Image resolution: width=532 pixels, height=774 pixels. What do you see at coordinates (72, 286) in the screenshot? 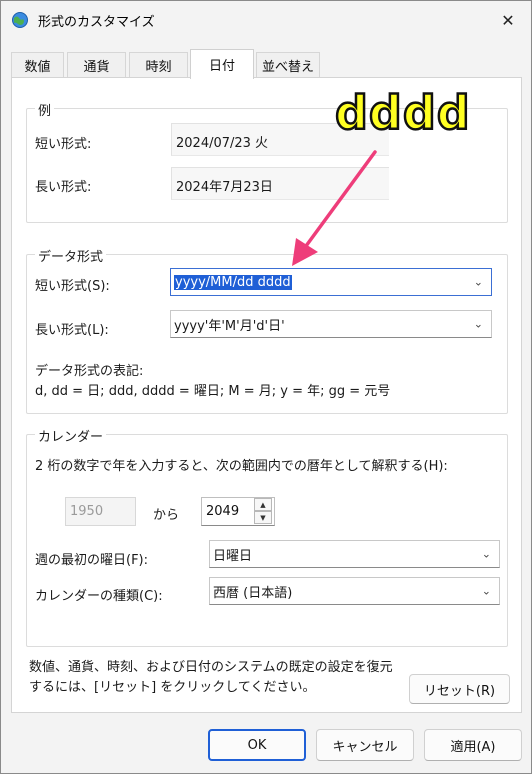
I see `short-format-label: 短い形式(S):` at bounding box center [72, 286].